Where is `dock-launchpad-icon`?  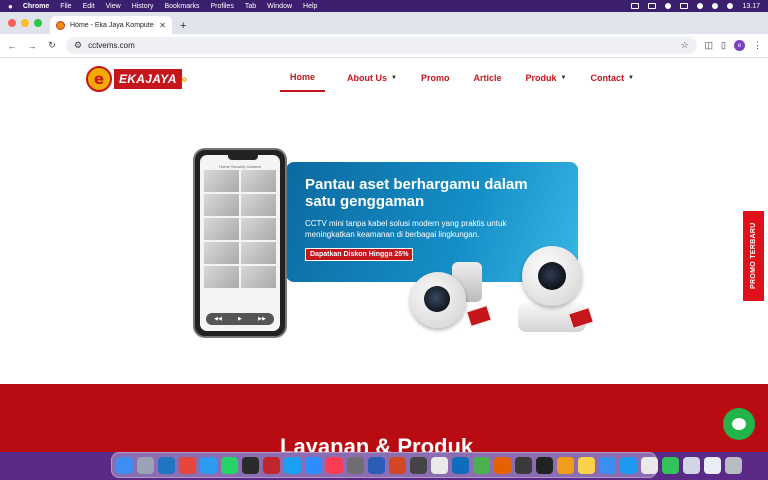 dock-launchpad-icon is located at coordinates (145, 465).